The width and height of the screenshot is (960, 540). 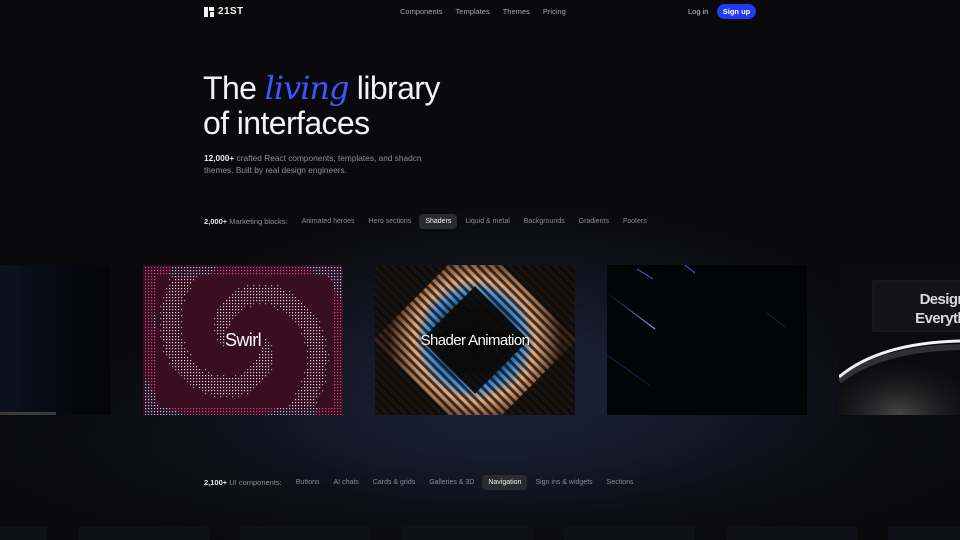 I want to click on preview-card-partial-left, so click(x=55, y=340).